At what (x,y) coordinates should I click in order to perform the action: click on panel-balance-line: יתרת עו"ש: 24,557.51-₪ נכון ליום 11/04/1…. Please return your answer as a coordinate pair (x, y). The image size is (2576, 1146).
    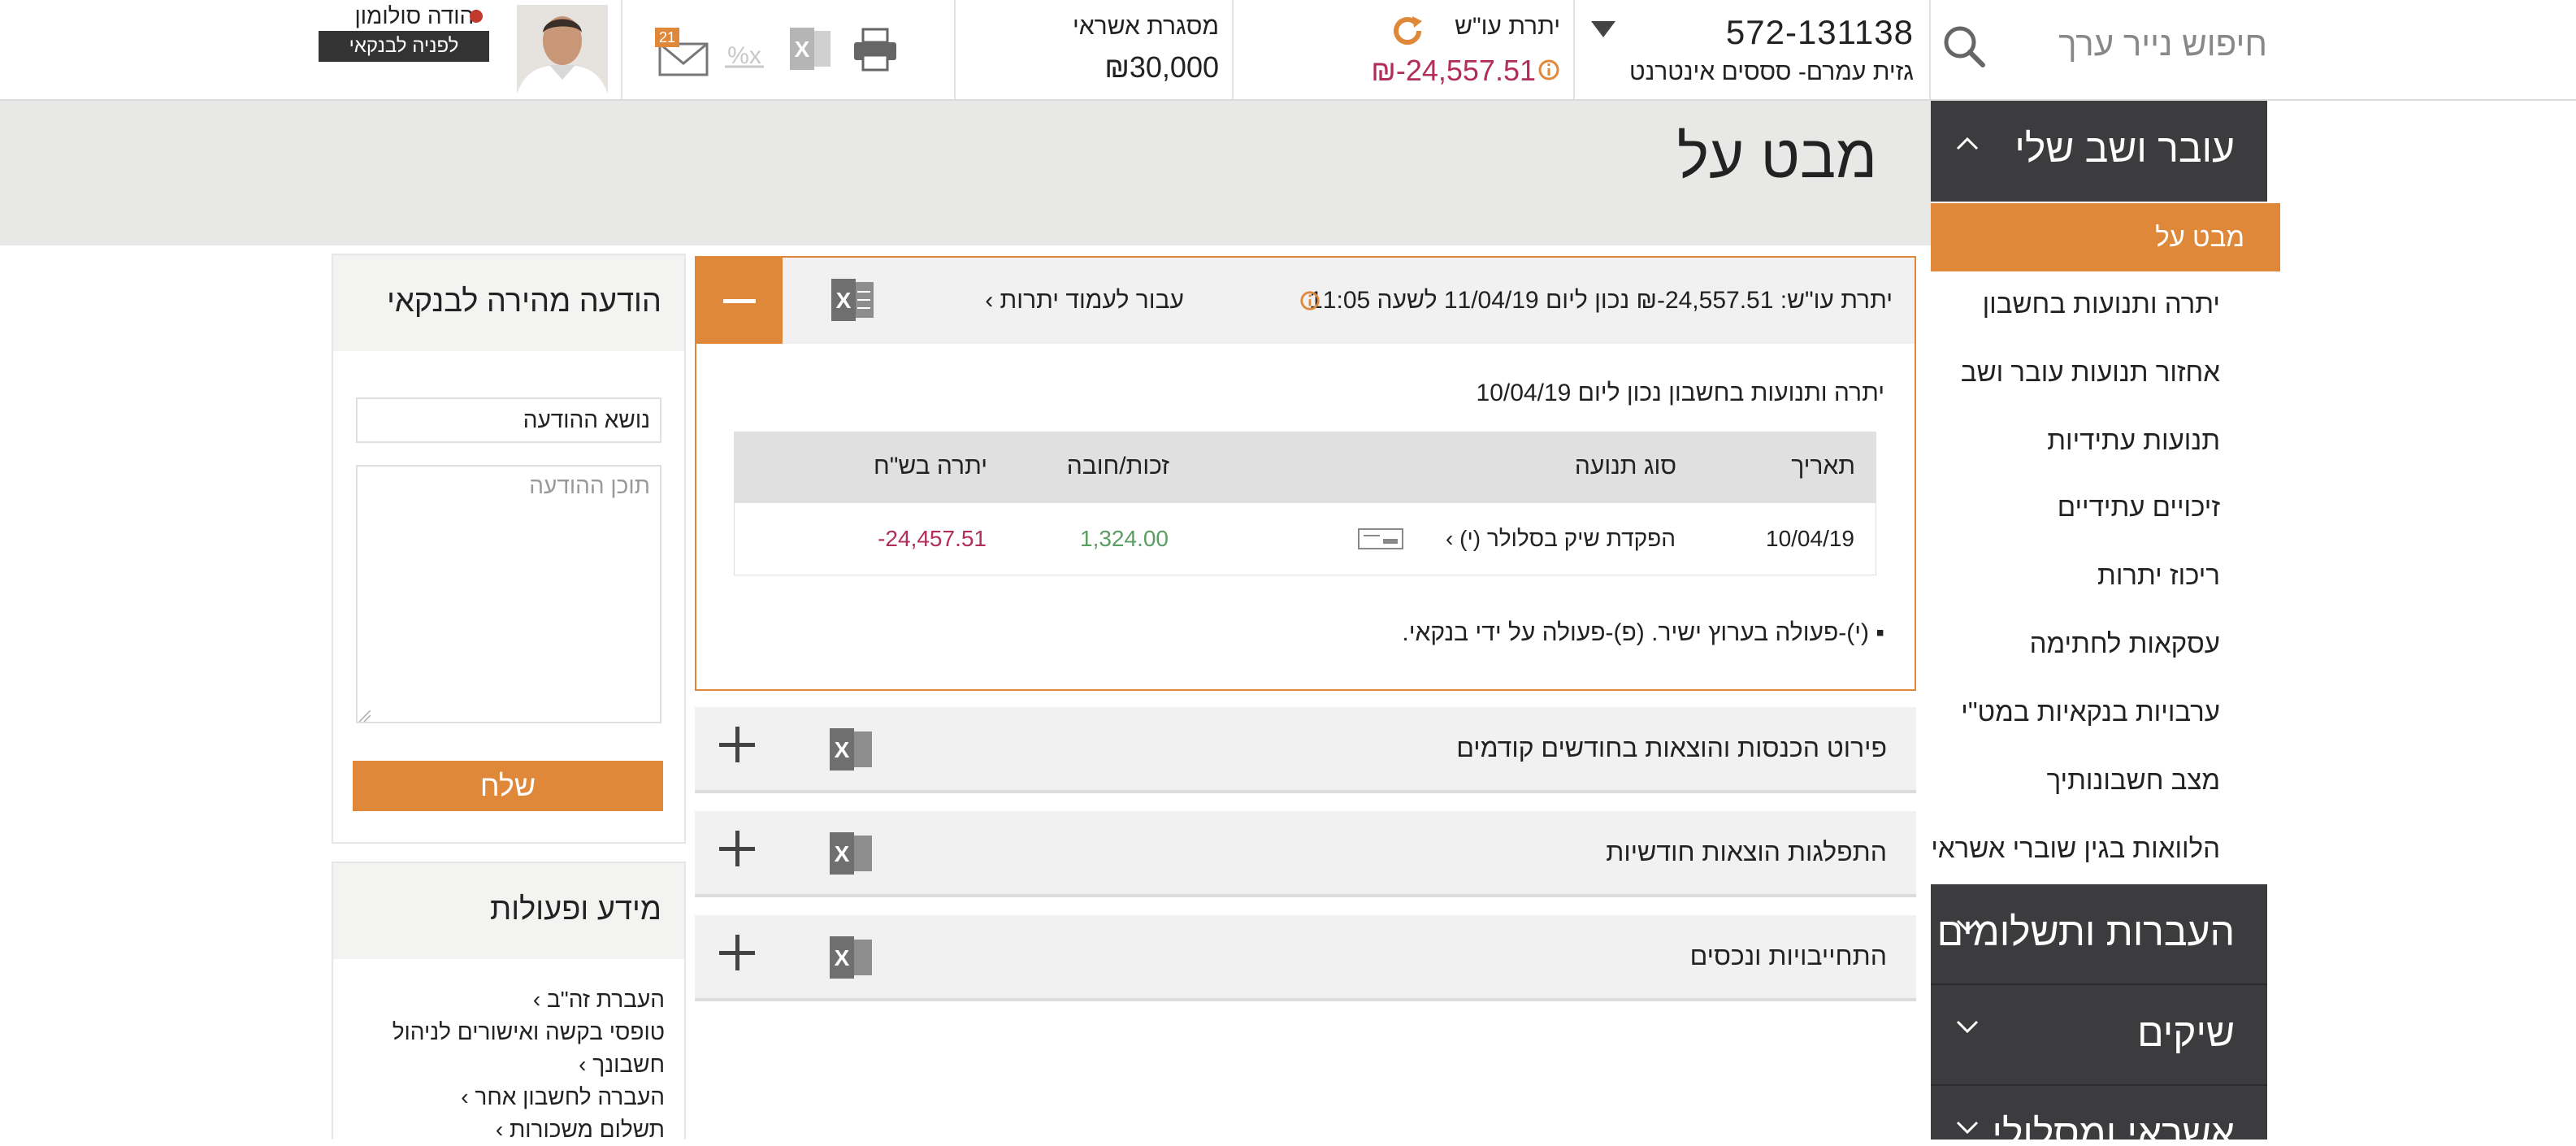
    Looking at the image, I should click on (1599, 301).